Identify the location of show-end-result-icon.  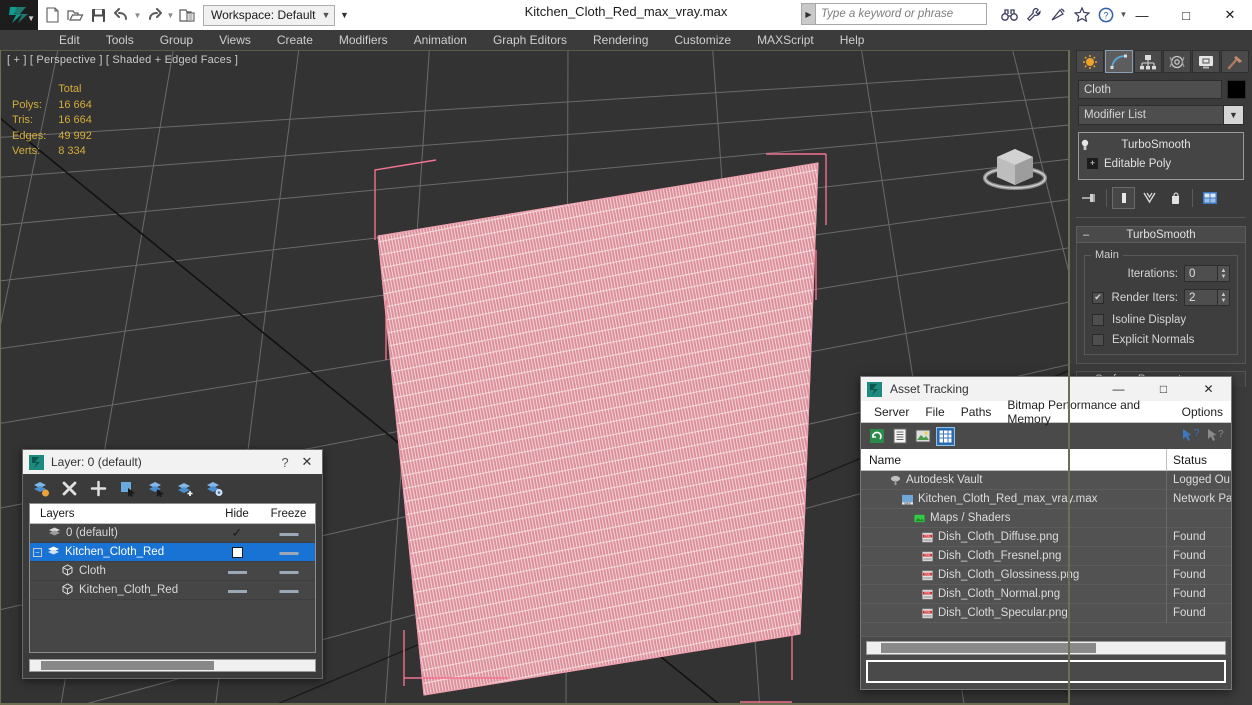
(1123, 198).